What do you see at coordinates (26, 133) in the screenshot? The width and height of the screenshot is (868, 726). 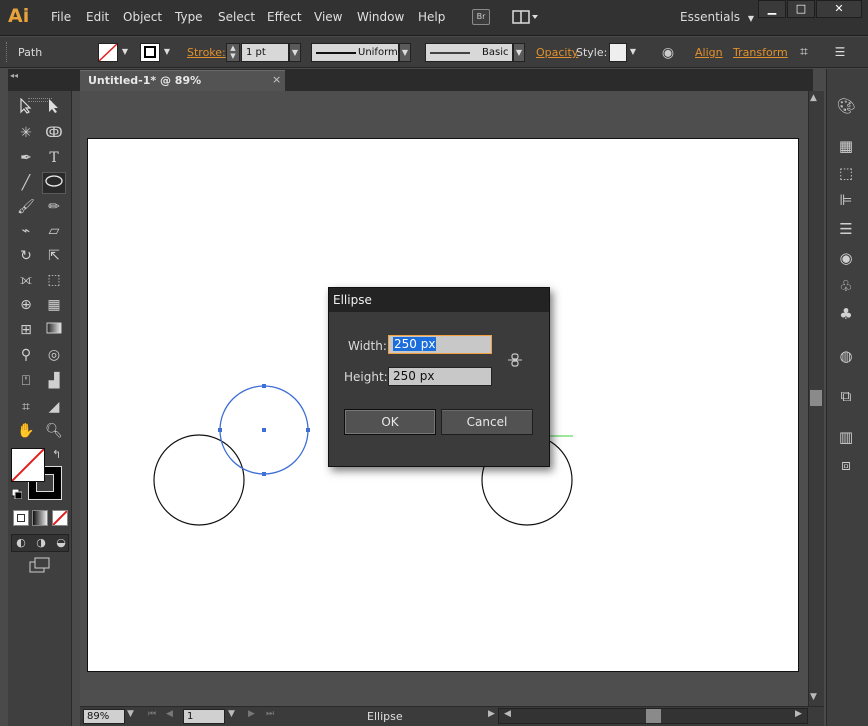 I see `magic-wand-tool-icon: ✳` at bounding box center [26, 133].